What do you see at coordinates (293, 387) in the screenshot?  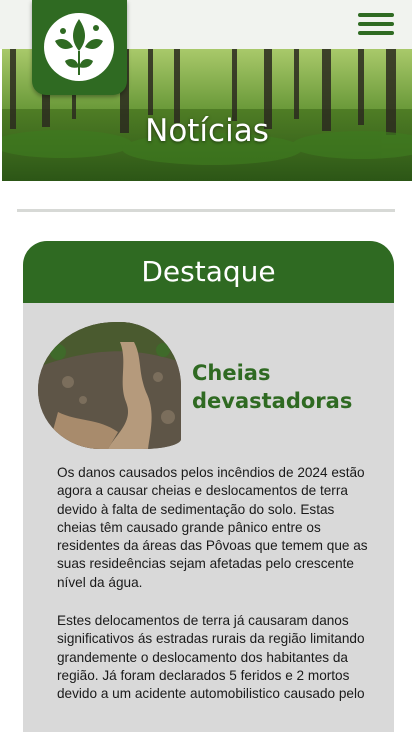 I see `article-title: Cheias devastadoras` at bounding box center [293, 387].